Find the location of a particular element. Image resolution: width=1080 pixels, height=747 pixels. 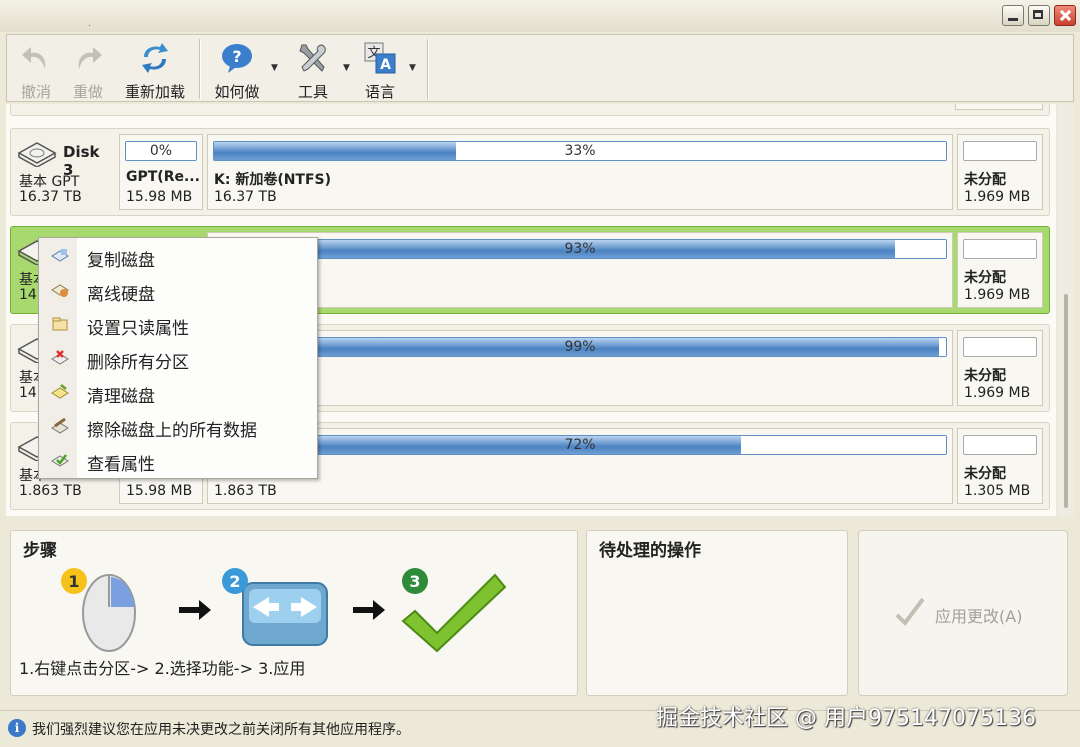

usage-percent: 99% is located at coordinates (580, 347).